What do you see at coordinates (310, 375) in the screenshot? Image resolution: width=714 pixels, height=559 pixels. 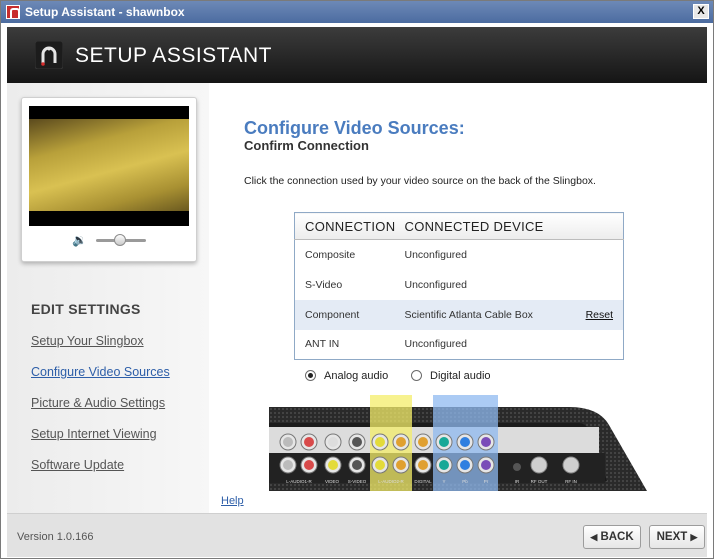 I see `analog-audio-radio` at bounding box center [310, 375].